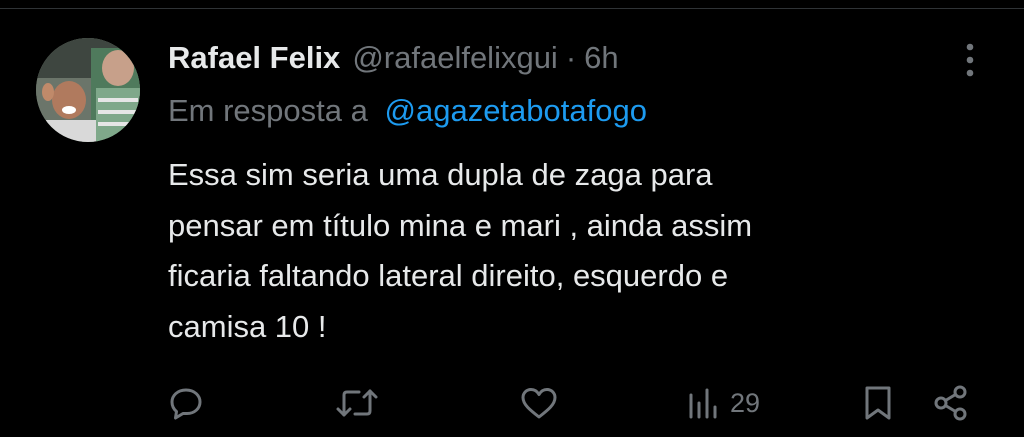 This screenshot has height=437, width=1024. I want to click on comment-icon, so click(186, 404).